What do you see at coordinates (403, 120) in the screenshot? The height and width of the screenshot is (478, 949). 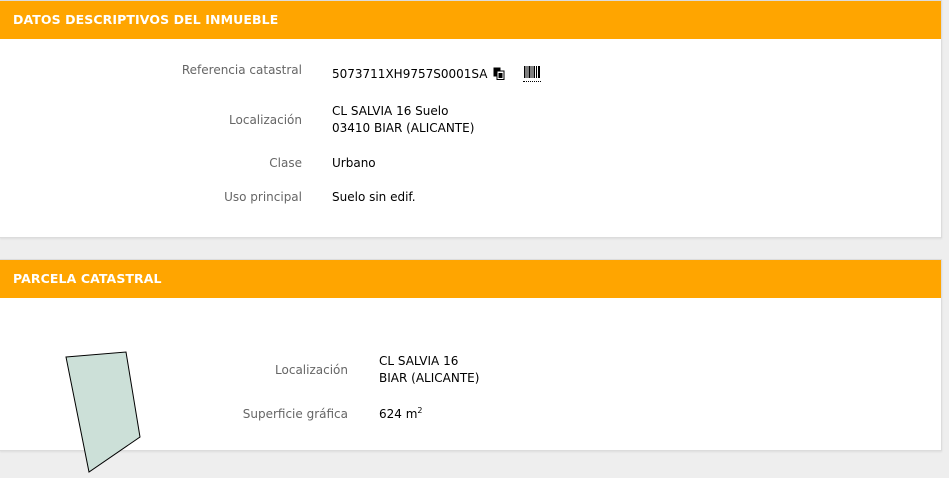 I see `localizacion-value: CL SALVIA 16 Suelo 03410 BIAR (ALICANTE)` at bounding box center [403, 120].